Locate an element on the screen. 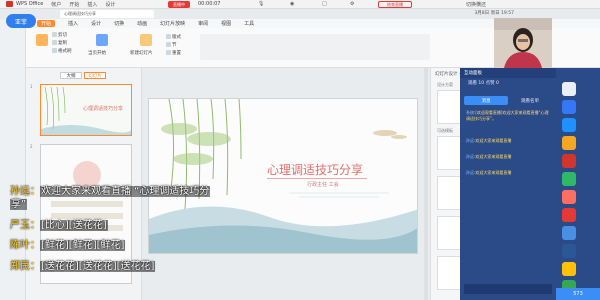 This screenshot has width=600, height=300. ribbon-tab-view: 视图 is located at coordinates (226, 23).